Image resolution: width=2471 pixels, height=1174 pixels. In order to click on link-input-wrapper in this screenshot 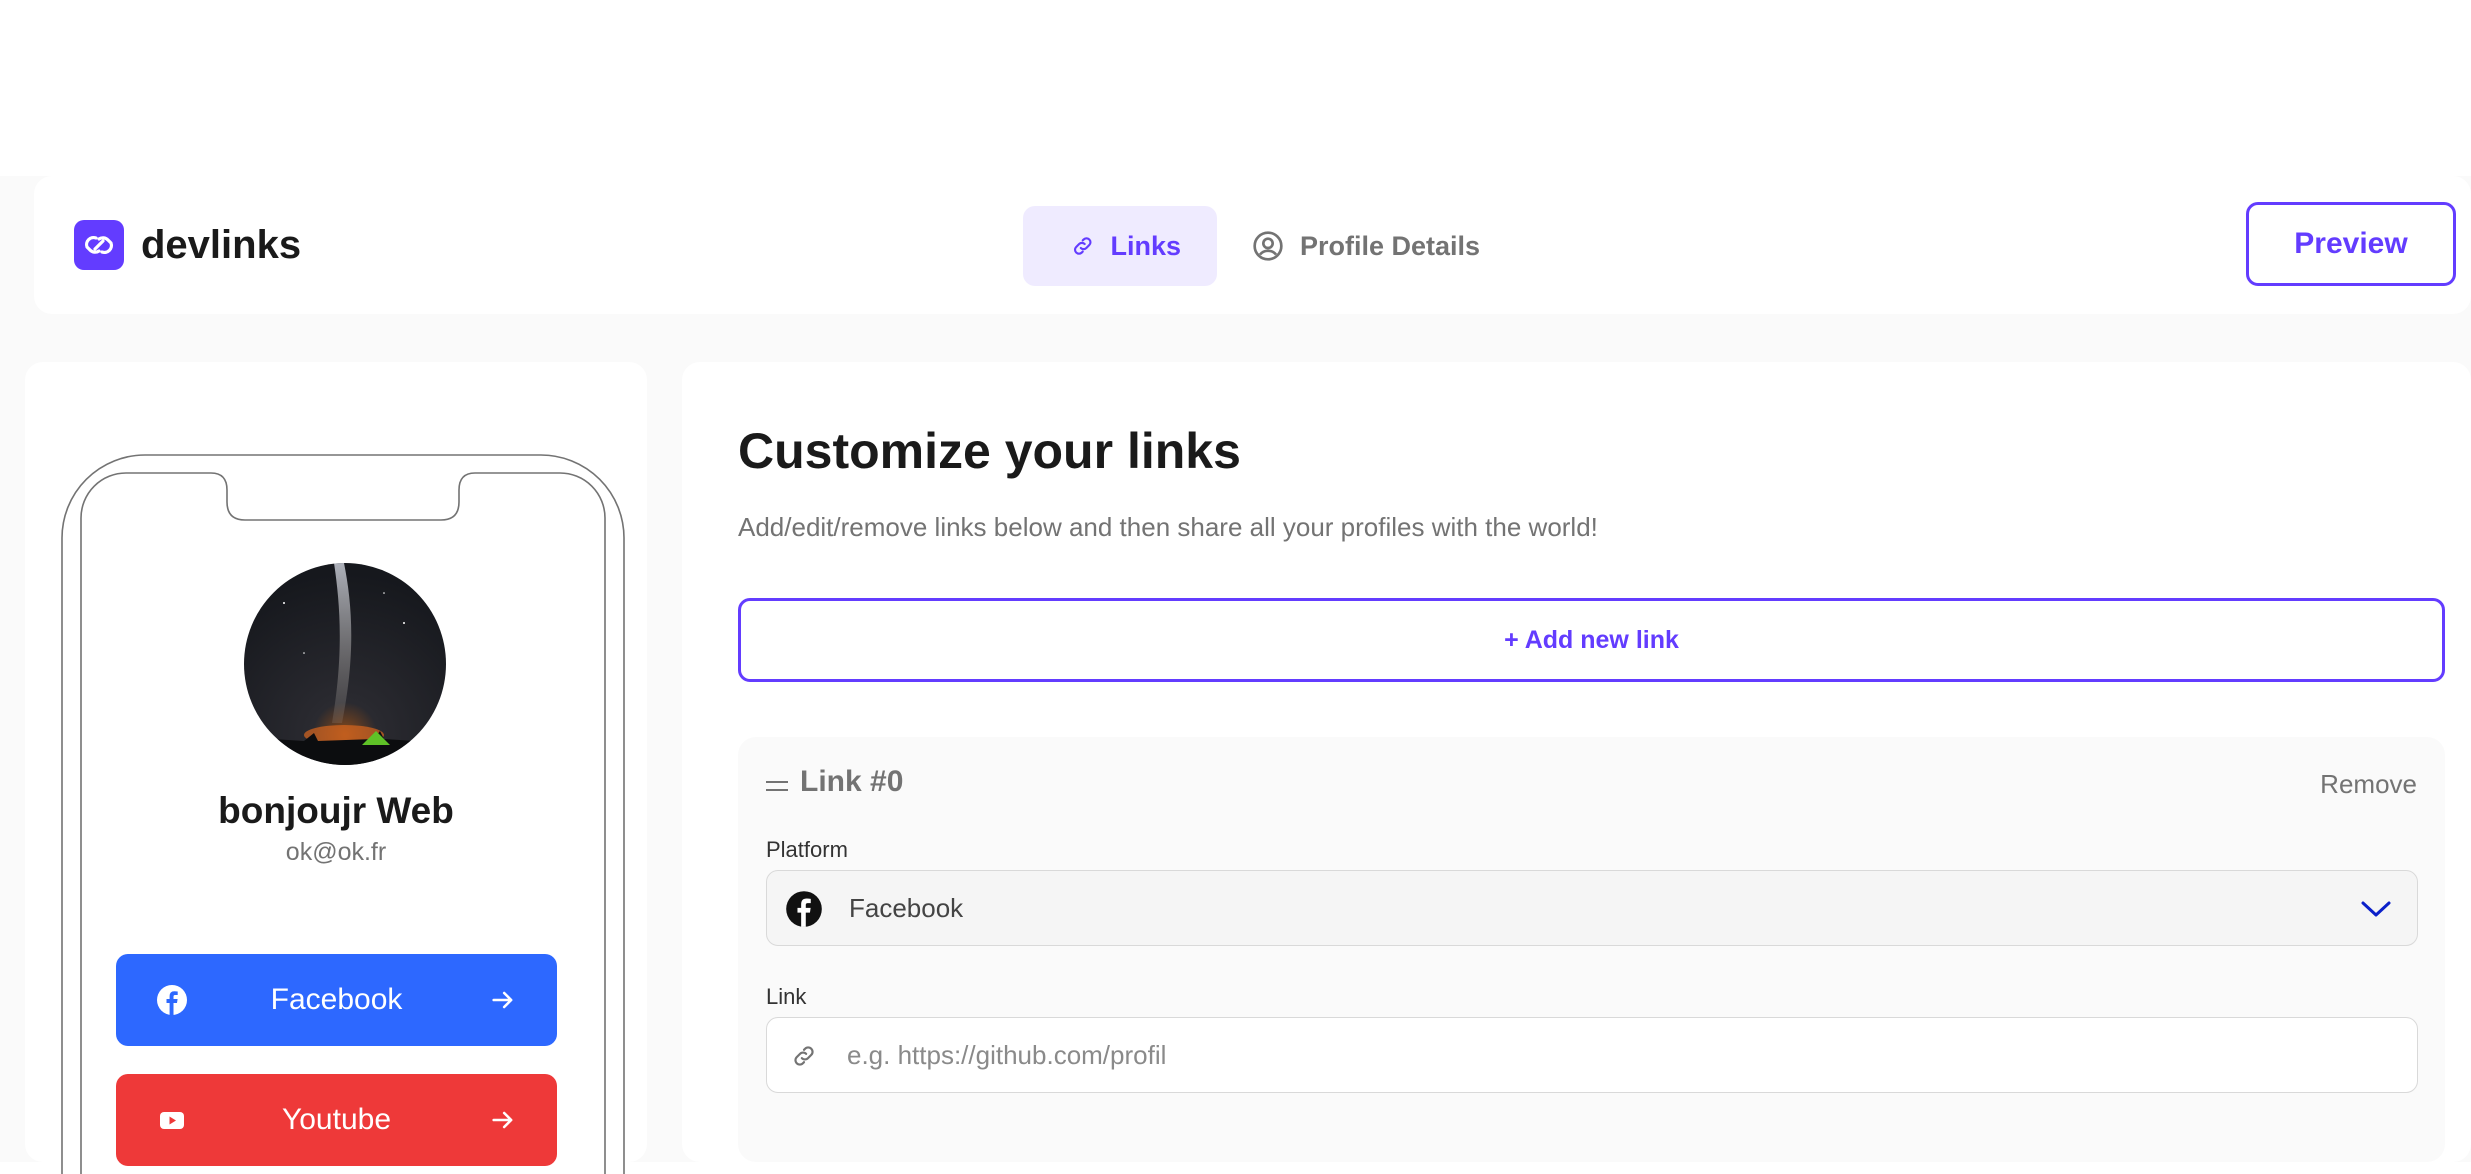, I will do `click(1592, 1055)`.